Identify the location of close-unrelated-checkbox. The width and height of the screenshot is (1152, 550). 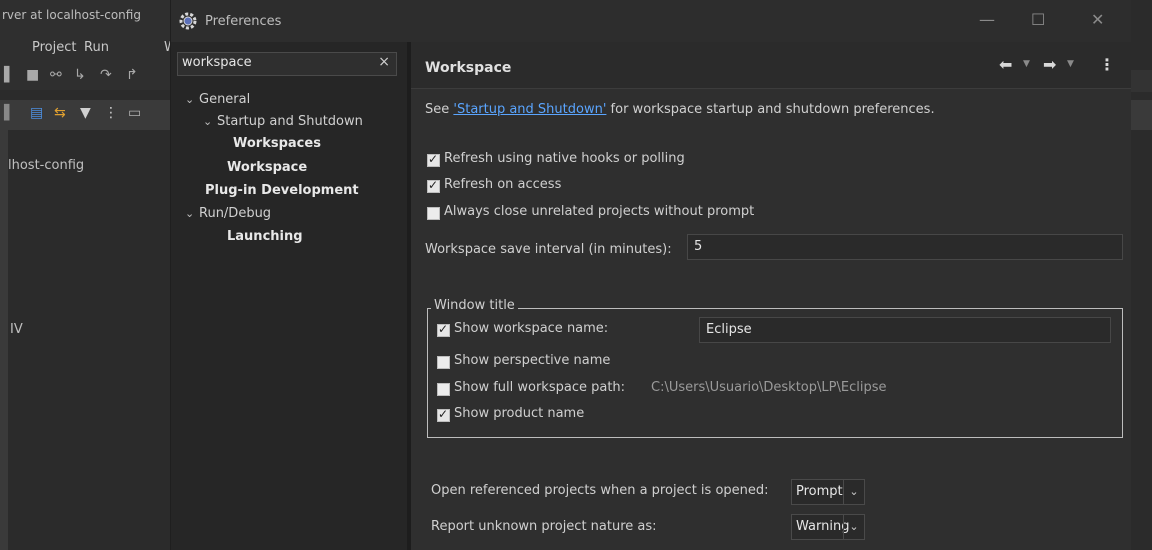
(433, 213).